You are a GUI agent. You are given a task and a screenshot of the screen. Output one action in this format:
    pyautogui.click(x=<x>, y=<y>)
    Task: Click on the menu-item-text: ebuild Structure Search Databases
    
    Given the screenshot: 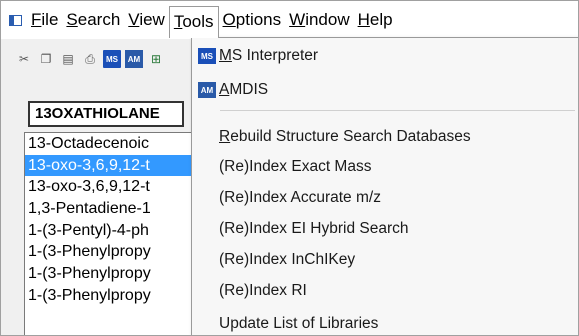 What is the action you would take?
    pyautogui.click(x=350, y=136)
    